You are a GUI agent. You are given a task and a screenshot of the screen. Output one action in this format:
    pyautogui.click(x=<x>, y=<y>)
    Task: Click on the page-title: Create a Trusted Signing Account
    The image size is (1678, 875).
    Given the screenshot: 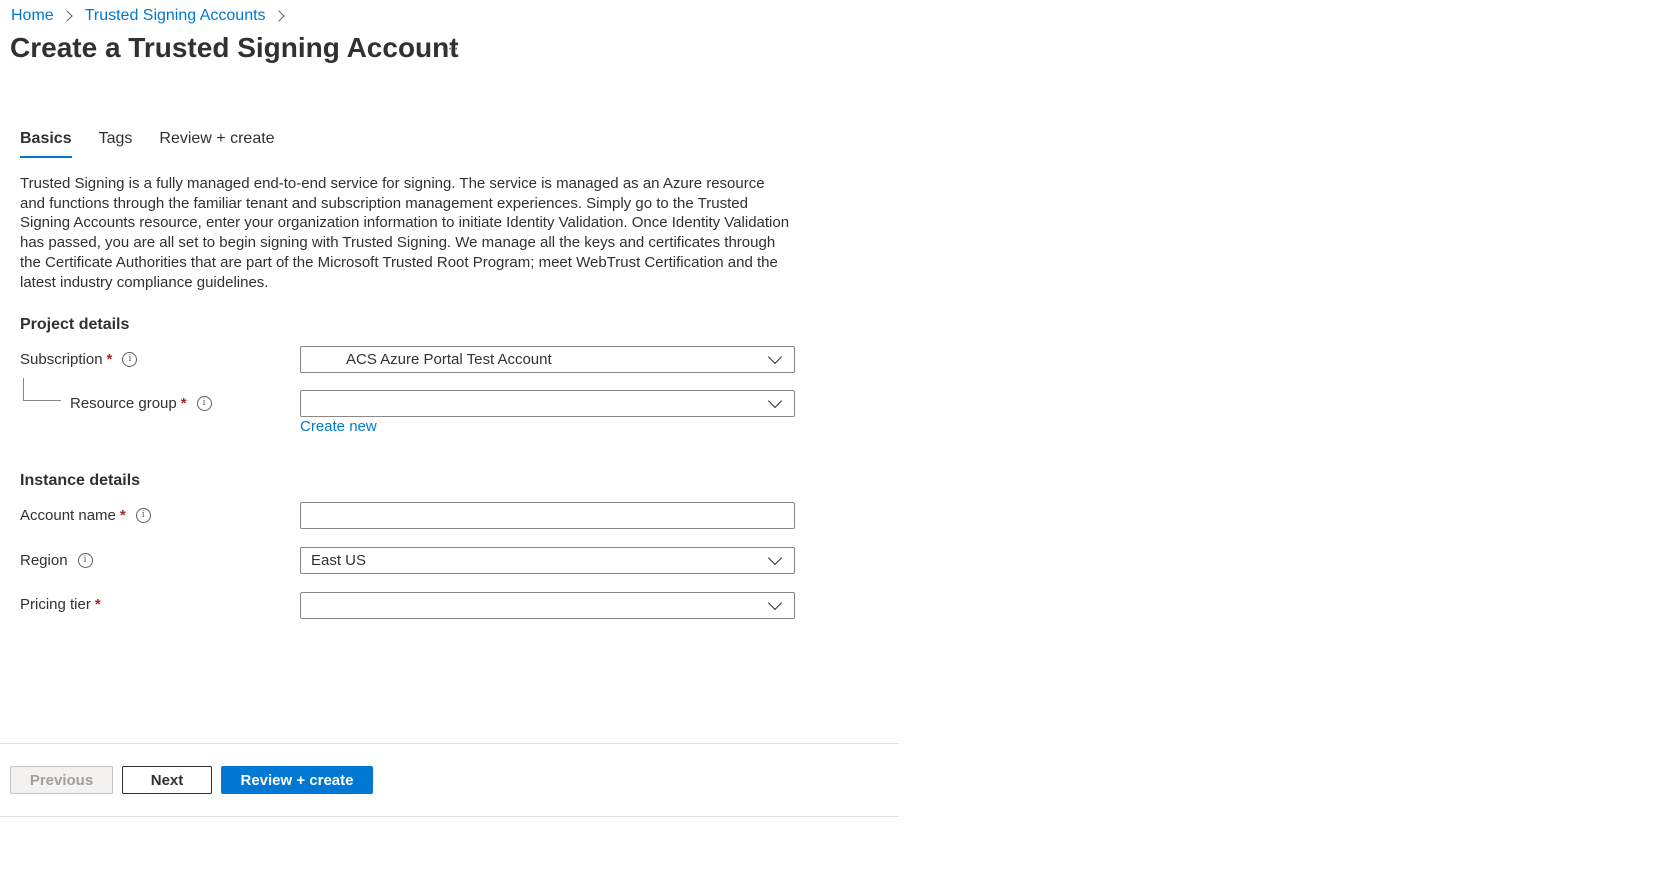 What is the action you would take?
    pyautogui.click(x=234, y=47)
    